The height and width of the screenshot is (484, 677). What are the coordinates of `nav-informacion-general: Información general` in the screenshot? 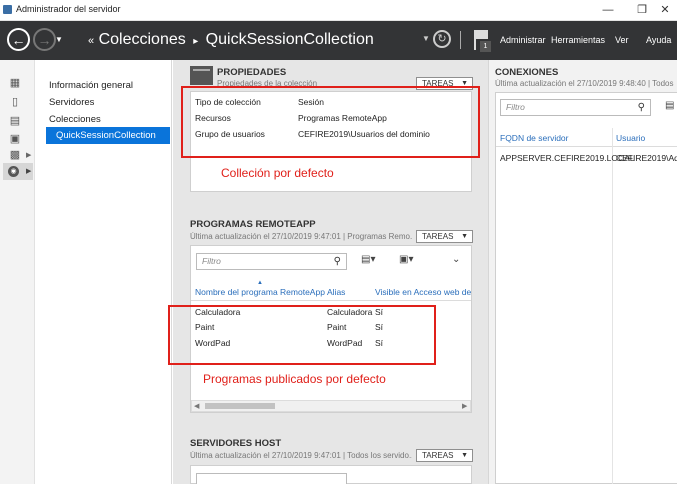 It's located at (91, 85).